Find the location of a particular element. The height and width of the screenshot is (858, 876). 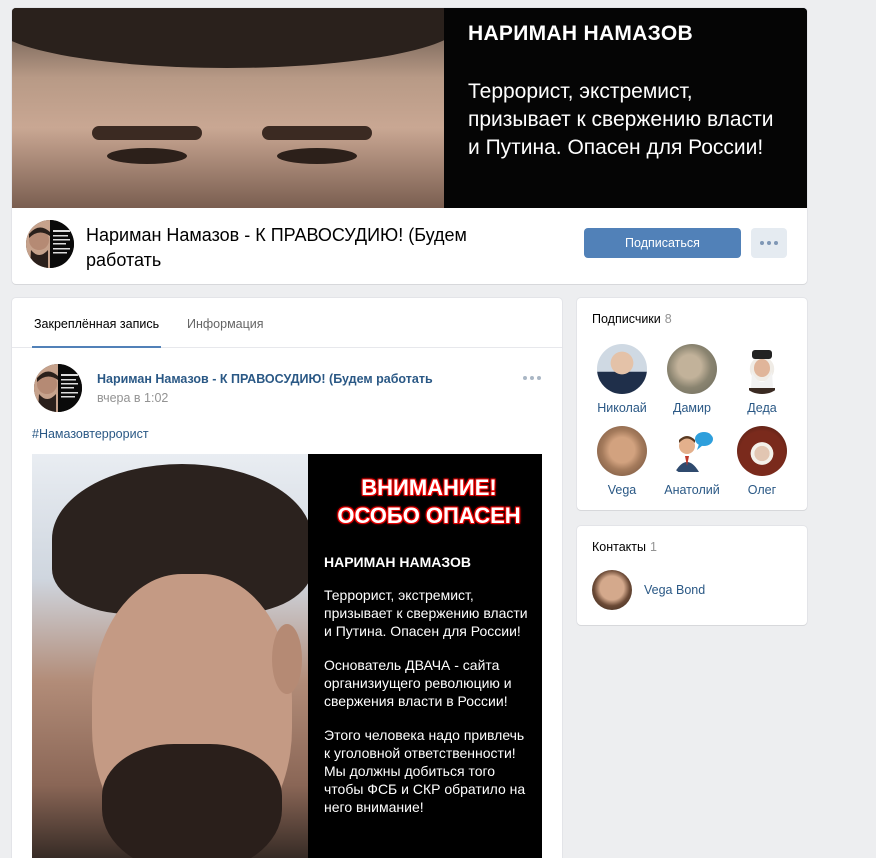

followers-title: Подписчики is located at coordinates (626, 319).